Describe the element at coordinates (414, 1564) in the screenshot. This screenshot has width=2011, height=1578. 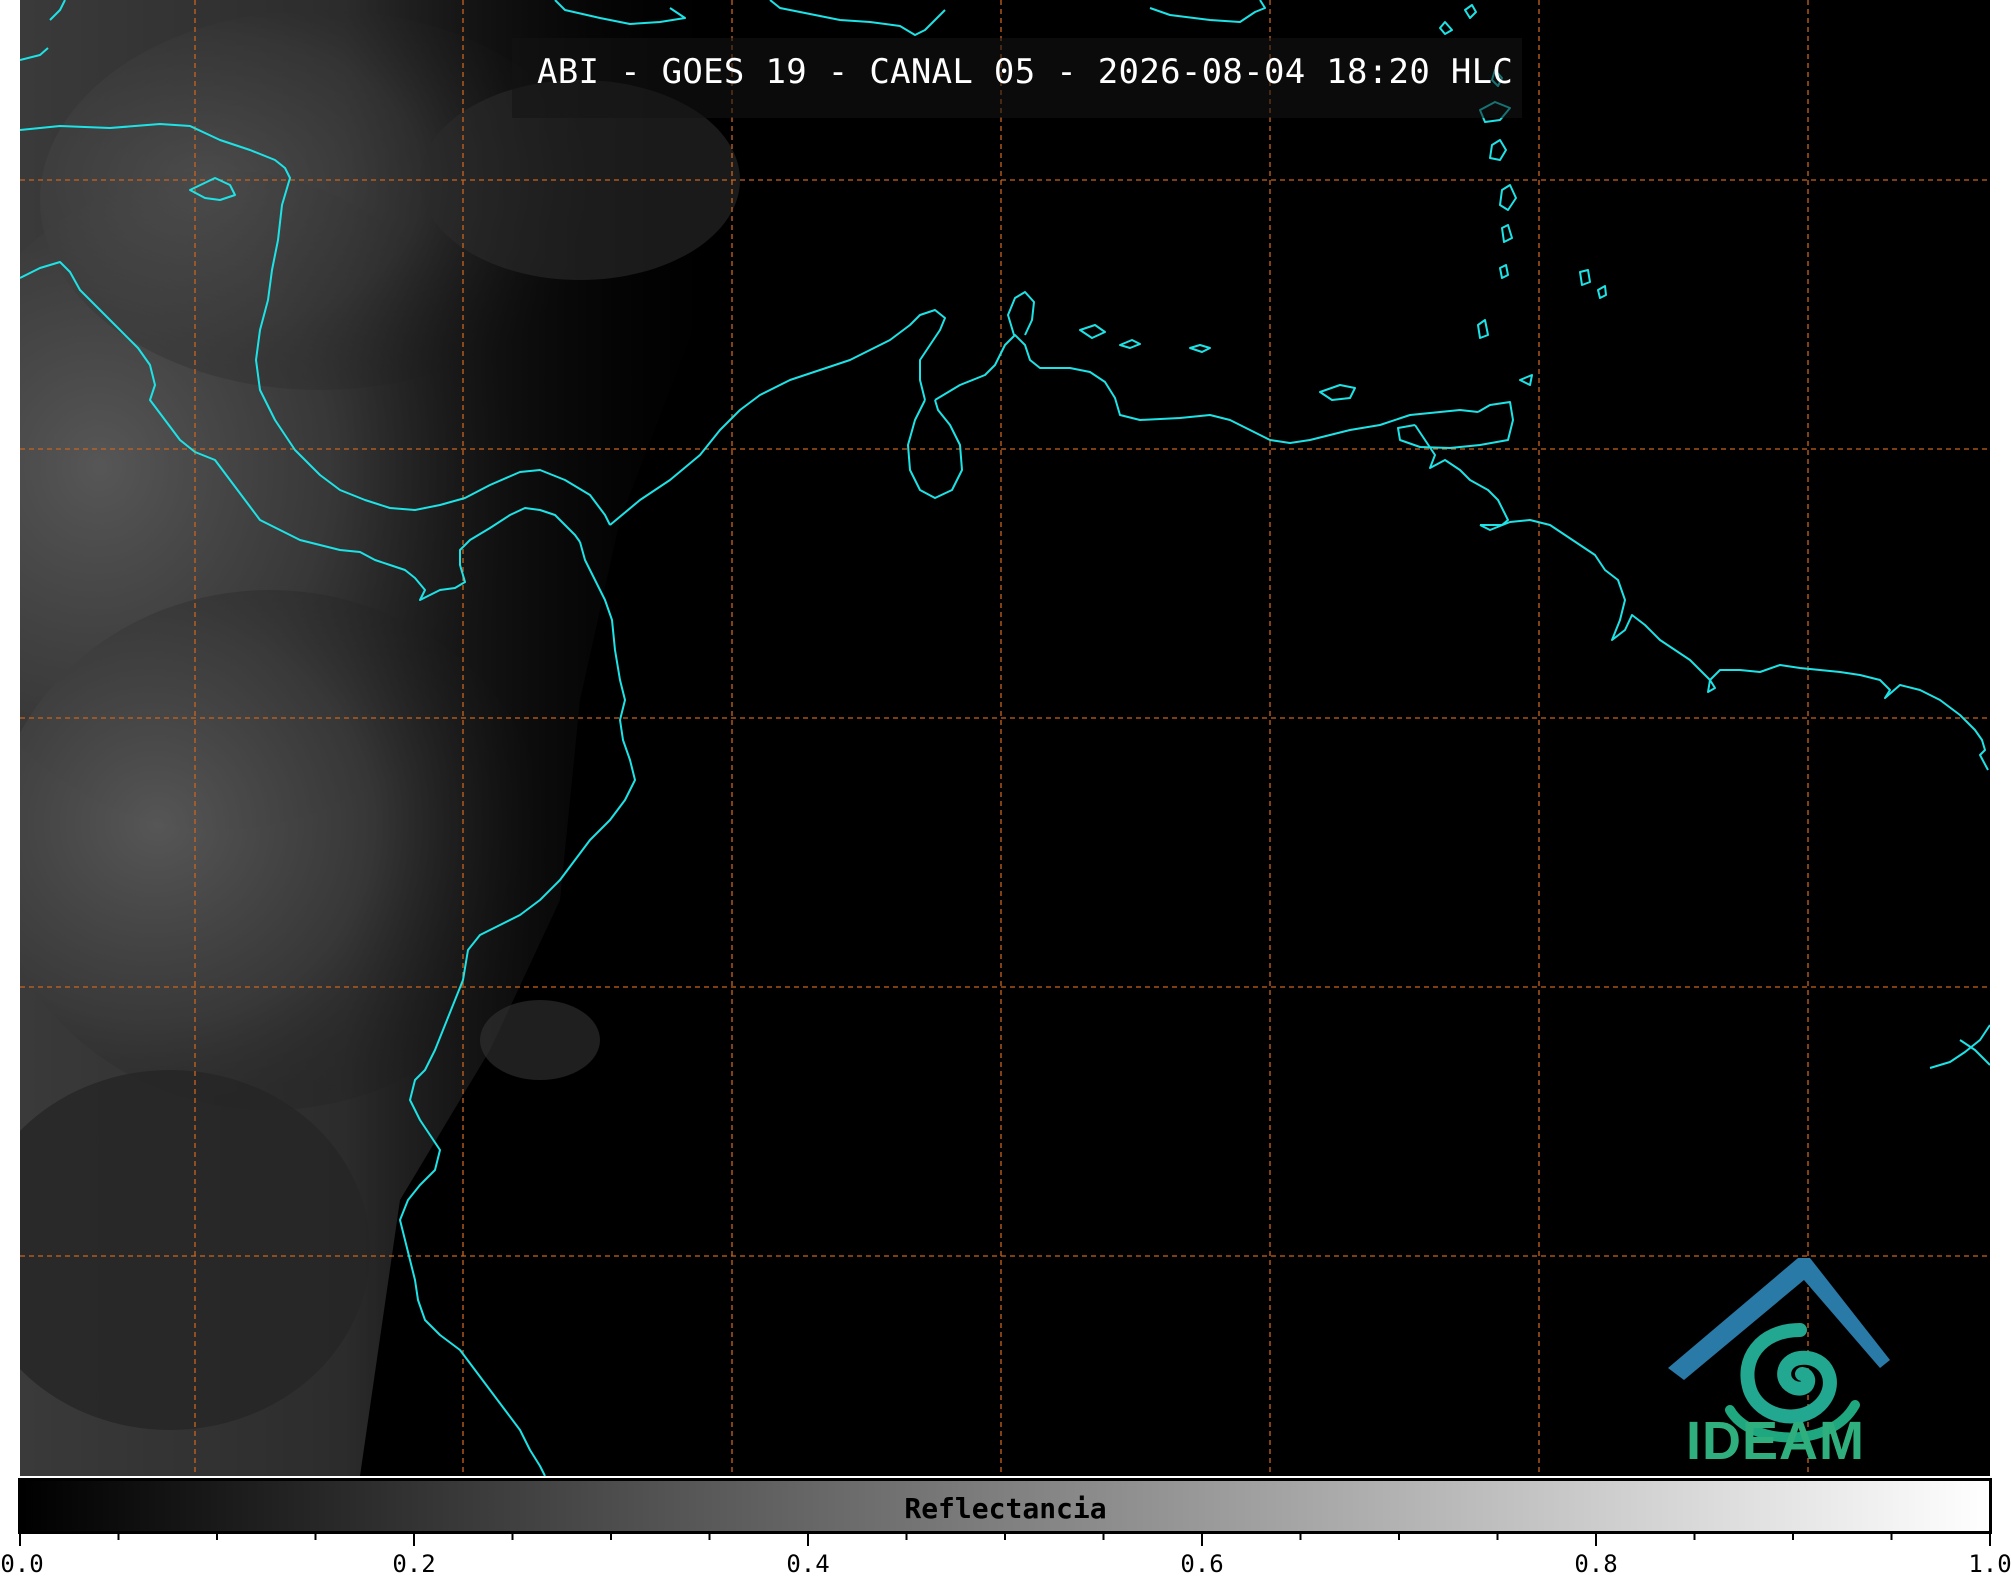
I see `colorbar-tick-label: 0.2` at that location.